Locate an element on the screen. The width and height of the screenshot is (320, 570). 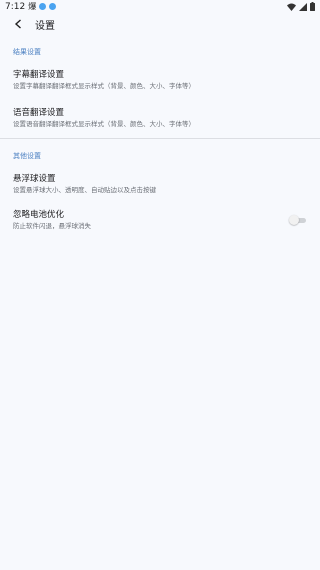
item-text: 语音翻译设置 设置语音翻译翻译框式显示样式（背景、颜色、大小、字体等） is located at coordinates (104, 118).